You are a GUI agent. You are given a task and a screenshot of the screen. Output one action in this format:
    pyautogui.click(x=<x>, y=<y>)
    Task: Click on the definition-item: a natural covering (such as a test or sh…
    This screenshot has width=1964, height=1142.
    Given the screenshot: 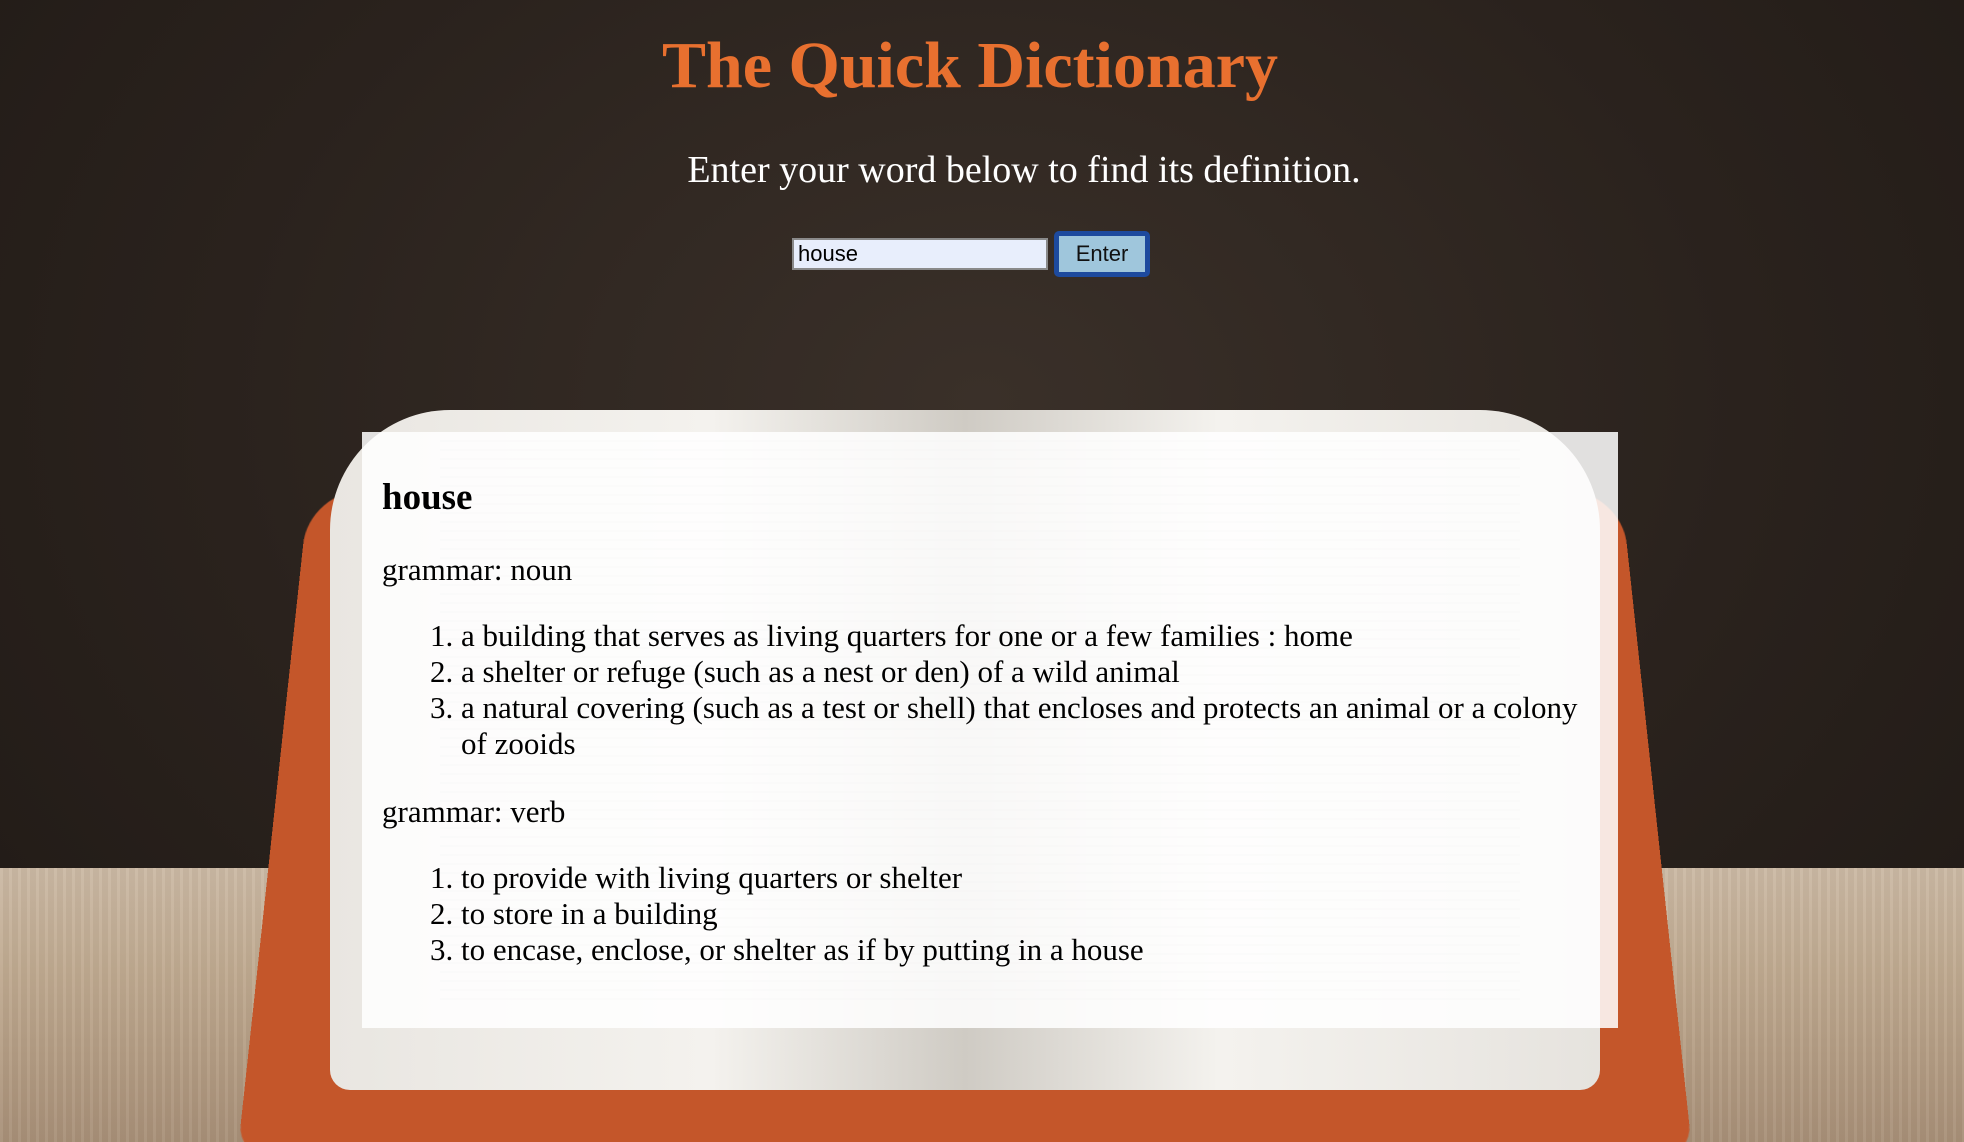 What is the action you would take?
    pyautogui.click(x=1029, y=726)
    